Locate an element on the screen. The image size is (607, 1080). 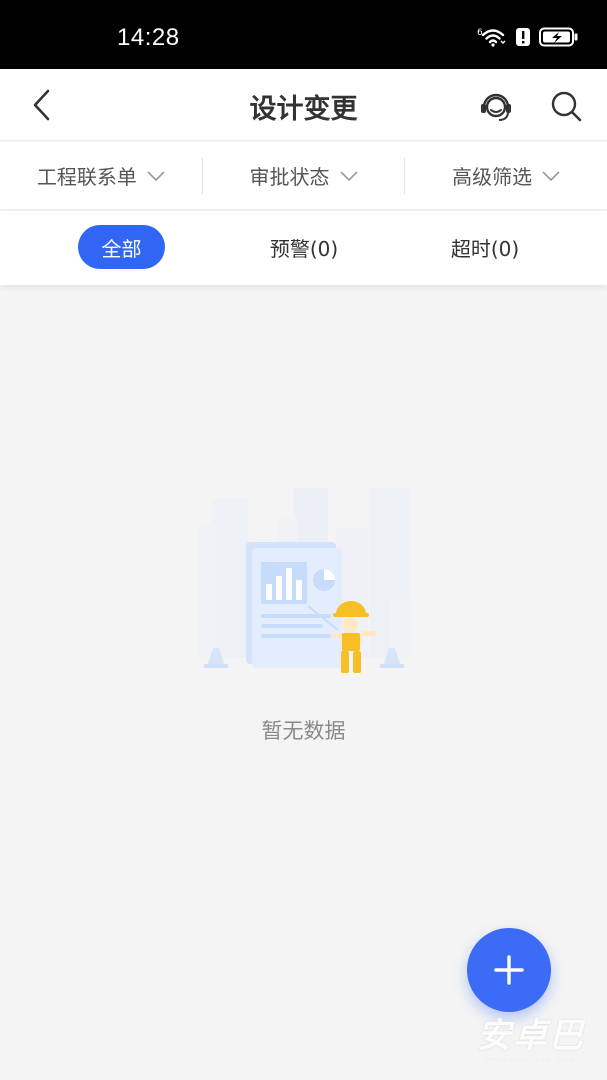
tab-all: 全部 is located at coordinates (121, 247).